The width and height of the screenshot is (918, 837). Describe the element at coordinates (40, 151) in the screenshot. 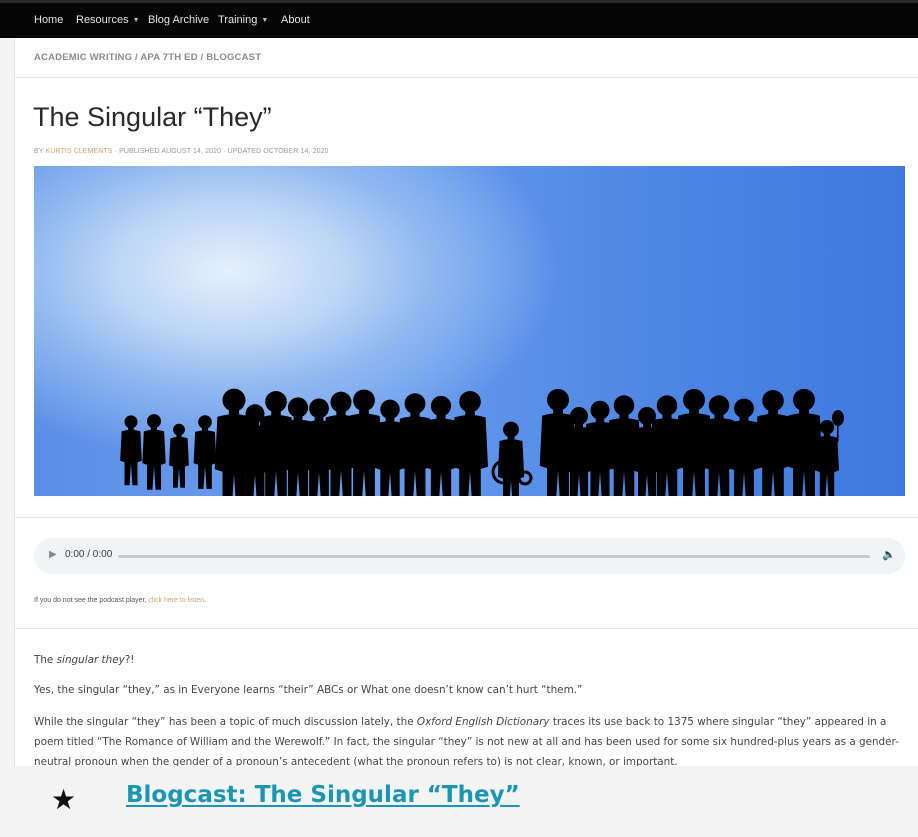

I see `byline-prefix: BY` at that location.